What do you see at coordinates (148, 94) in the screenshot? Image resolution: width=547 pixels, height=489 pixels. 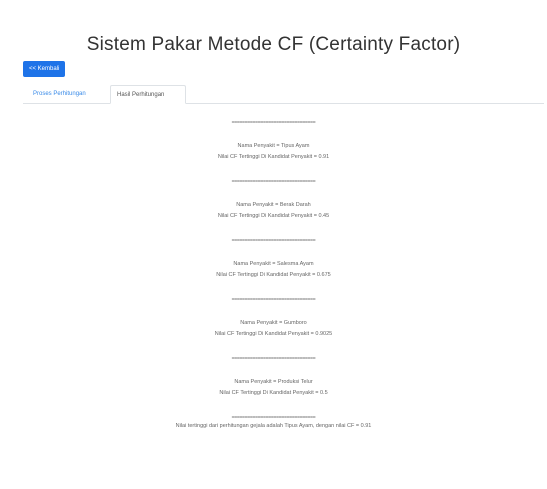 I see `tab-hasil-perhitungan: Hasil Perhitungan` at bounding box center [148, 94].